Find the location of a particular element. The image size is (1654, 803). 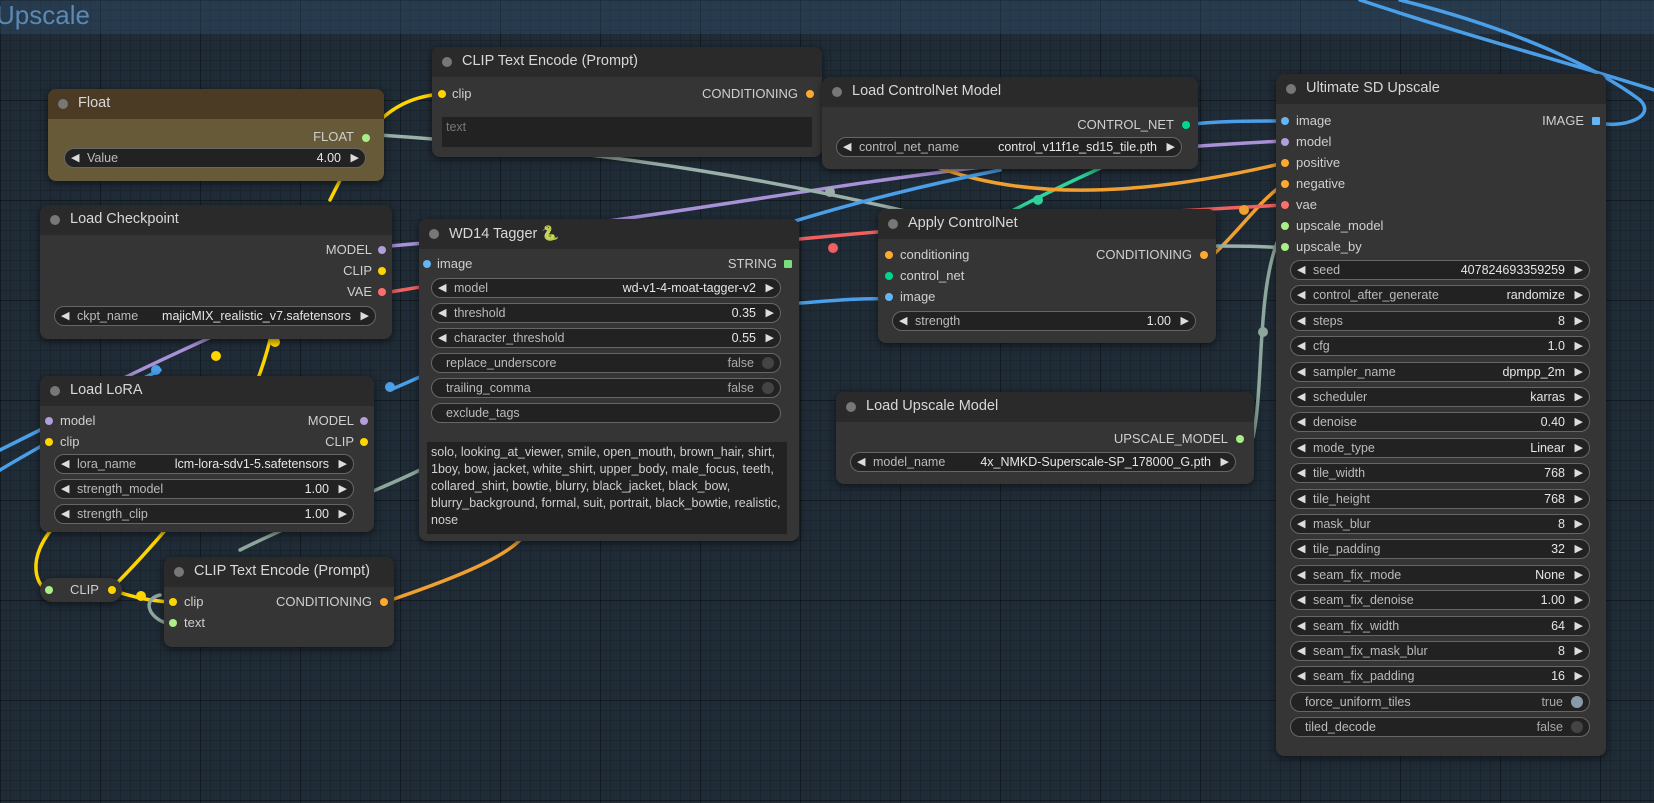

input-dot-upscale-by is located at coordinates (1285, 247).